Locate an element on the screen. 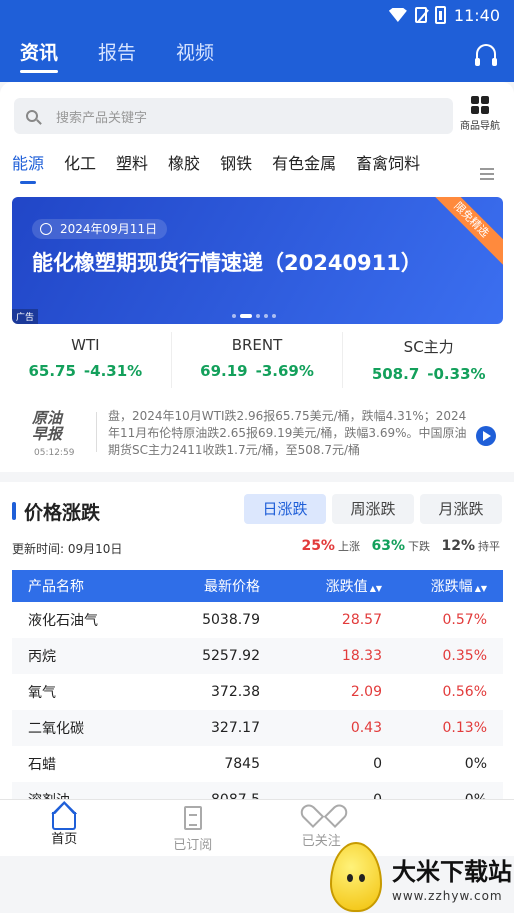 Image resolution: width=514 pixels, height=913 pixels. change-value: 28.57 is located at coordinates (361, 620).